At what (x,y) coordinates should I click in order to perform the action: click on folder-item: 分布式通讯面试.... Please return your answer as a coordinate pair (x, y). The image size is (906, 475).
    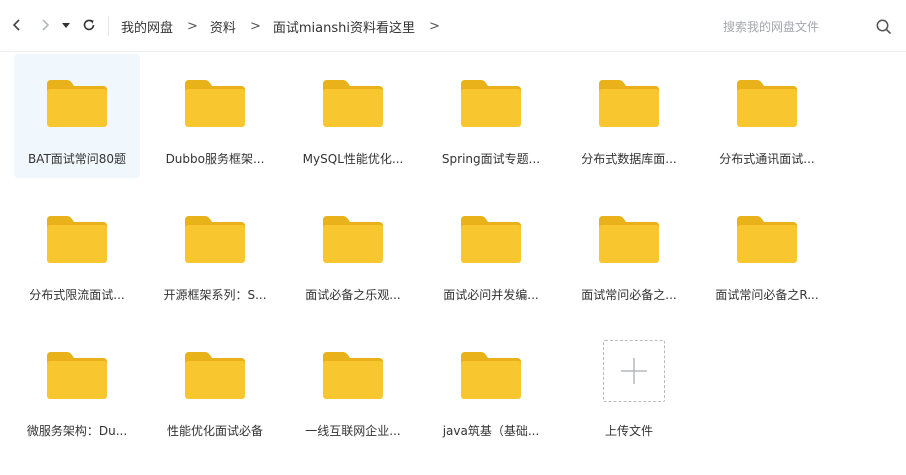
    Looking at the image, I should click on (767, 116).